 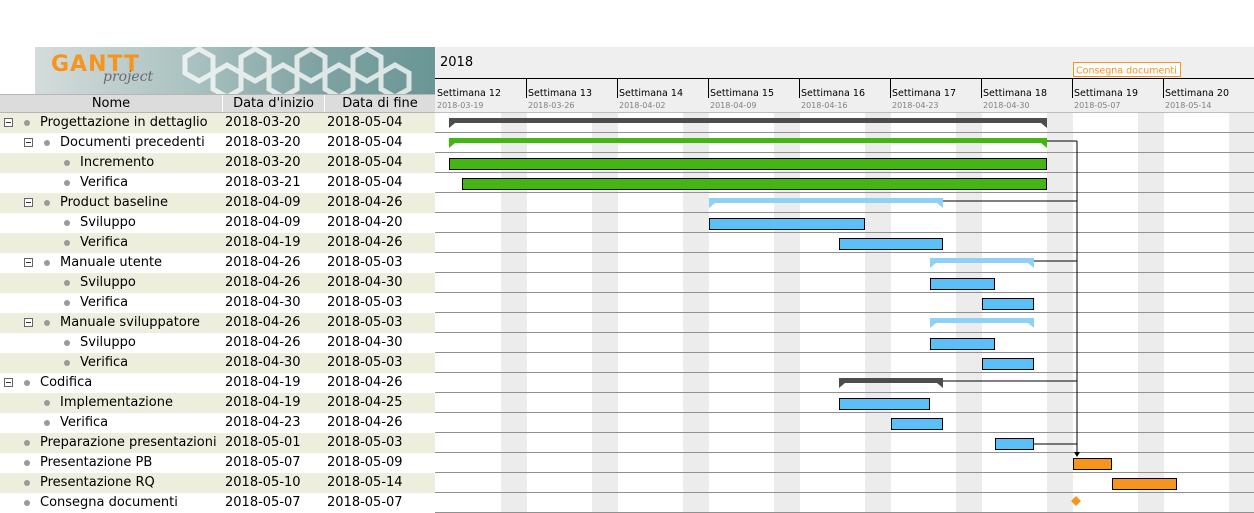 What do you see at coordinates (128, 77) in the screenshot?
I see `logo-project-text: project` at bounding box center [128, 77].